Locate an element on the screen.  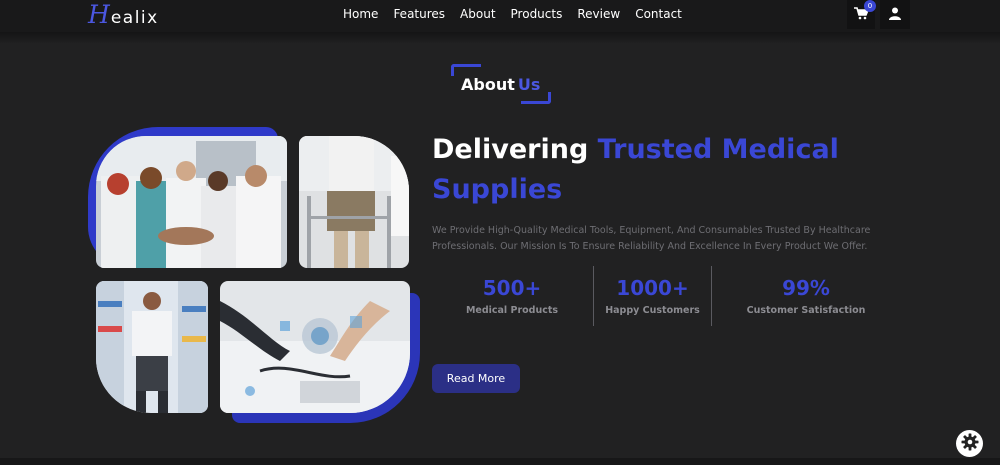
user-account-button is located at coordinates (895, 14).